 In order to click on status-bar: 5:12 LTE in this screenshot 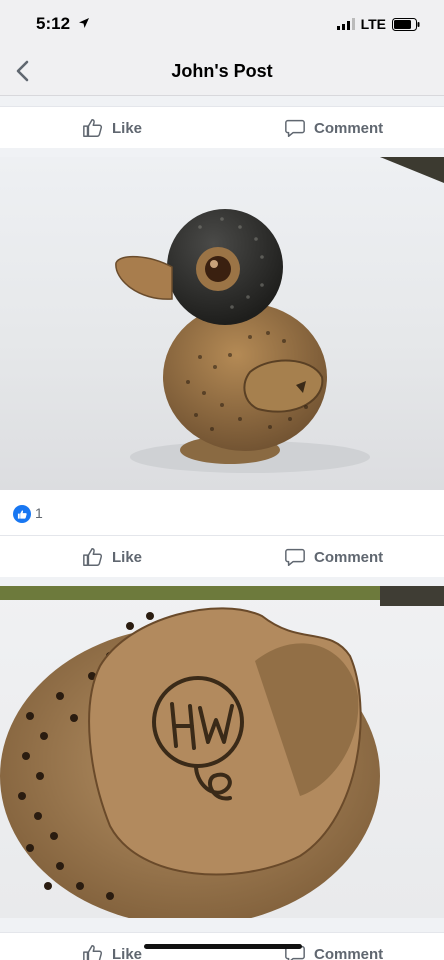, I will do `click(222, 23)`.